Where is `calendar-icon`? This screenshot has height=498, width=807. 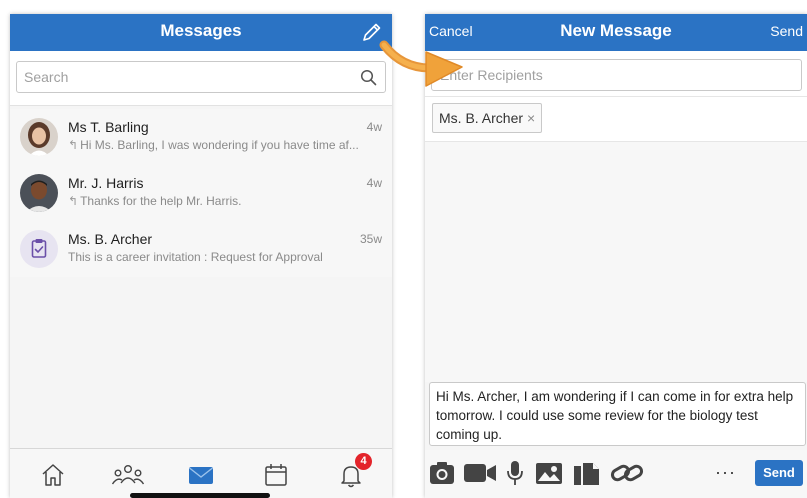
calendar-icon is located at coordinates (276, 475).